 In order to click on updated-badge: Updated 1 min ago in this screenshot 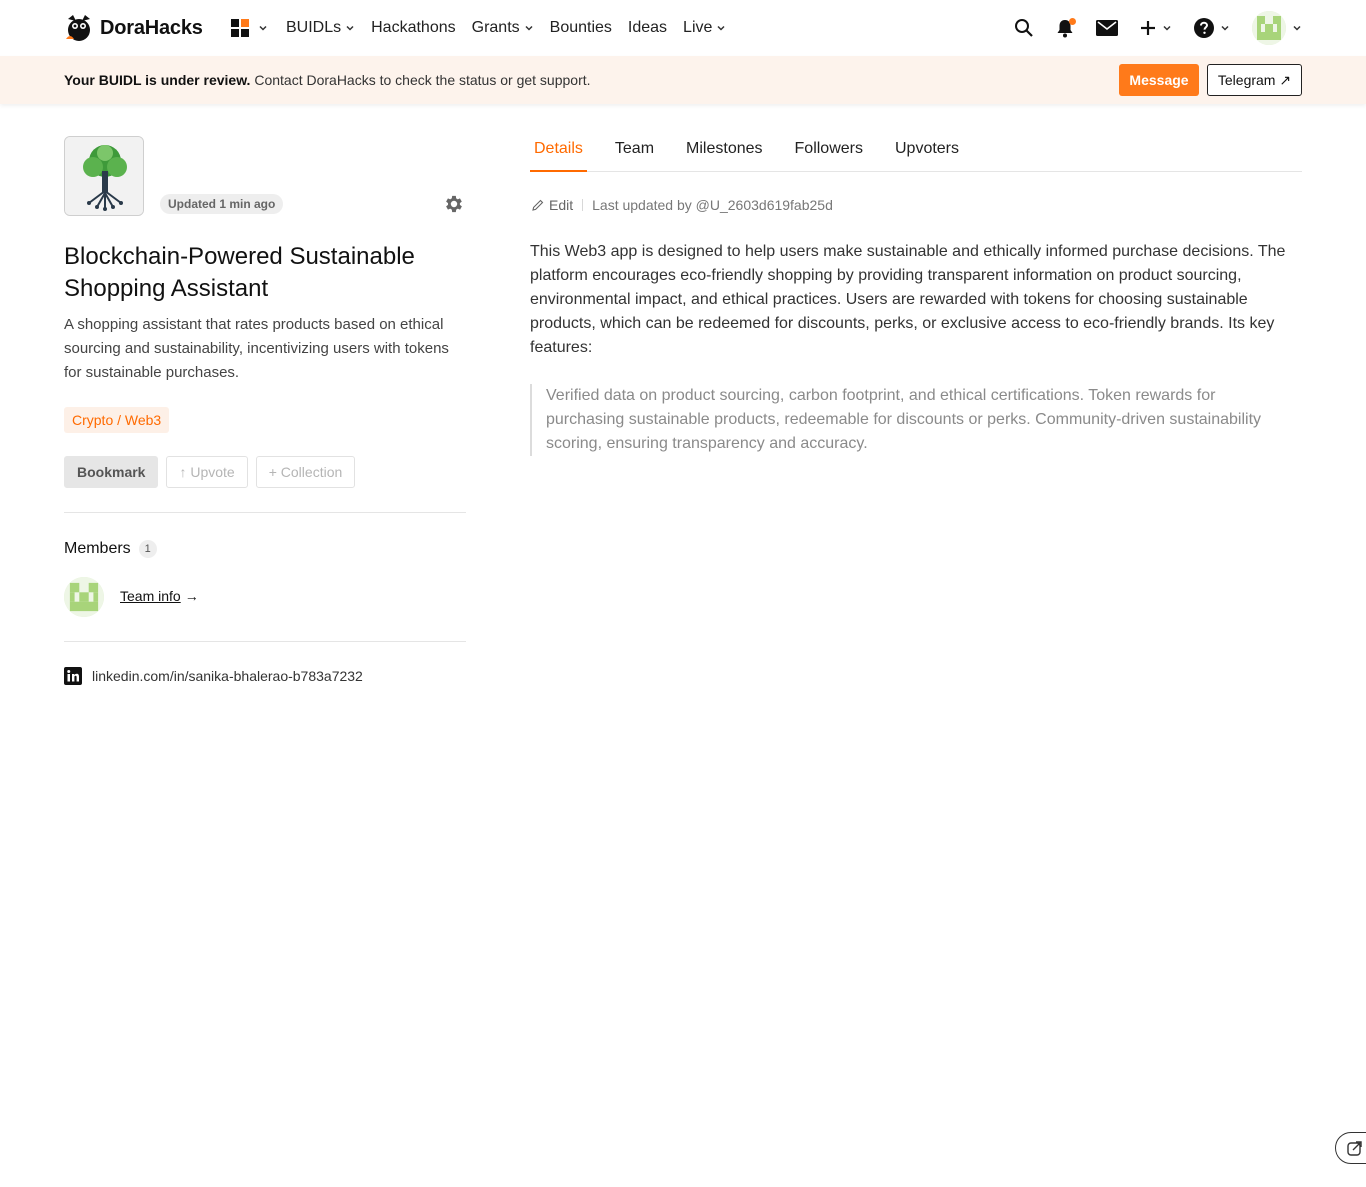, I will do `click(222, 204)`.